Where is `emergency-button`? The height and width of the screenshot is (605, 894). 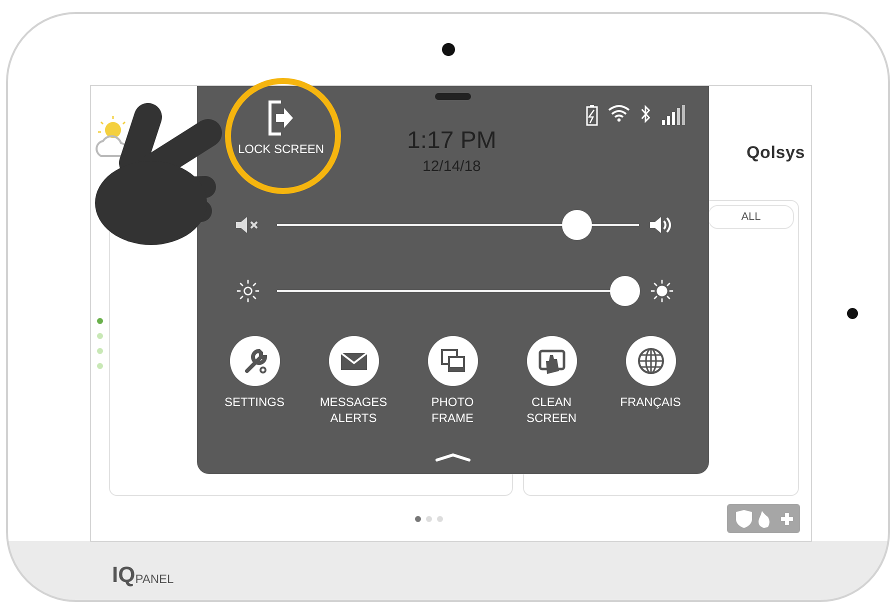 emergency-button is located at coordinates (763, 518).